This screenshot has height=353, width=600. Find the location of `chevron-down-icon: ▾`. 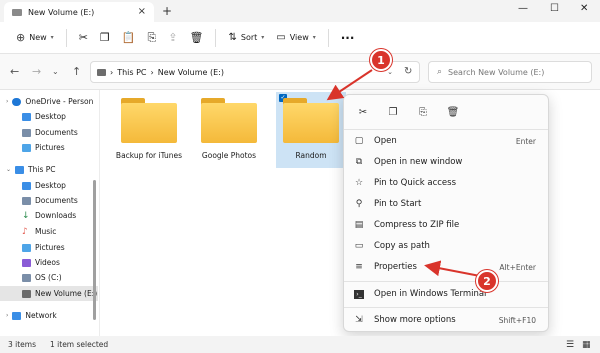

chevron-down-icon: ▾ is located at coordinates (314, 37).